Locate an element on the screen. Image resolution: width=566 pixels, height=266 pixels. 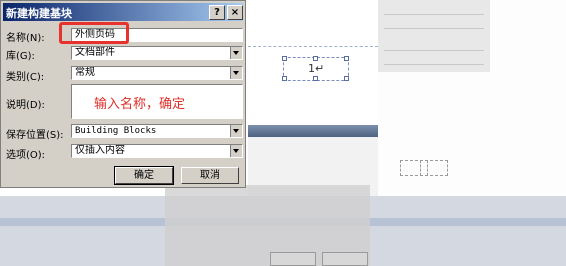
description-label: 说明(D): is located at coordinates (25, 105).